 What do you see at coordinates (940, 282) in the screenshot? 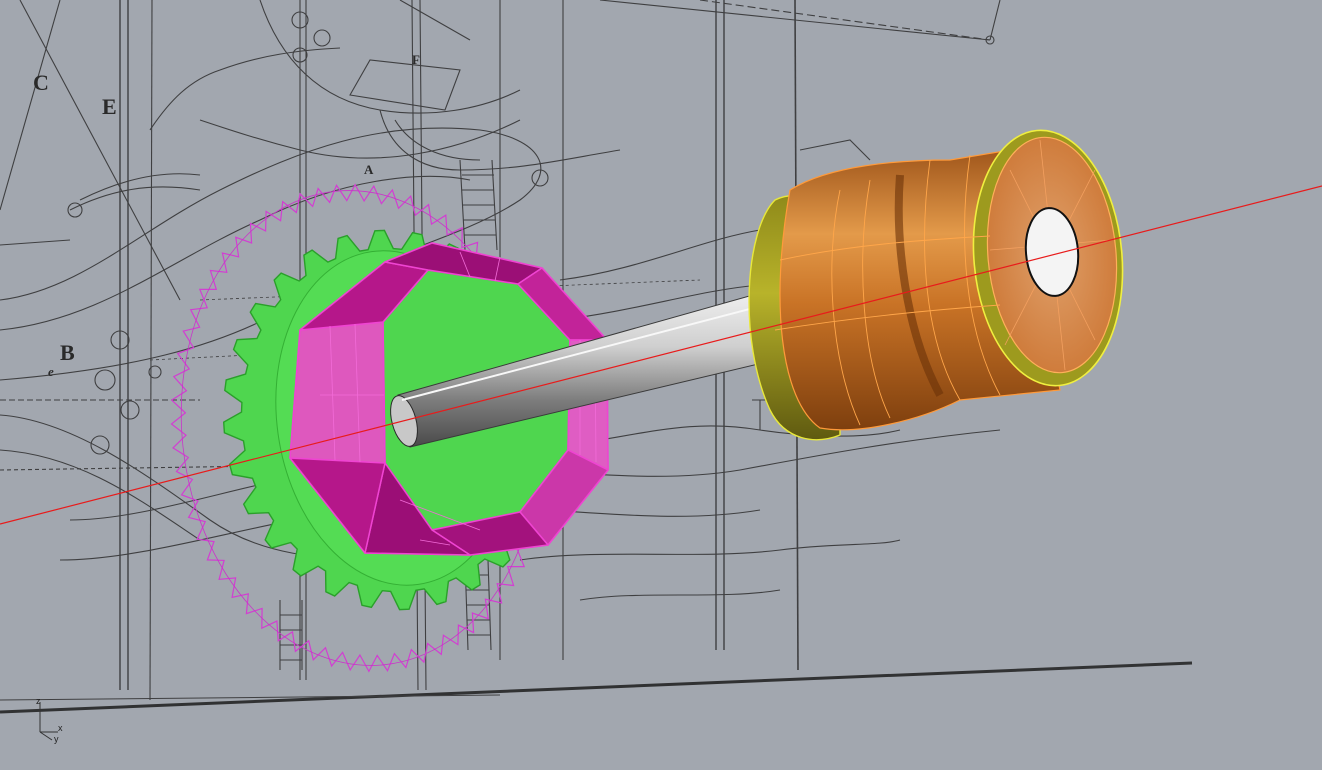
I see `spool-pulley` at bounding box center [940, 282].